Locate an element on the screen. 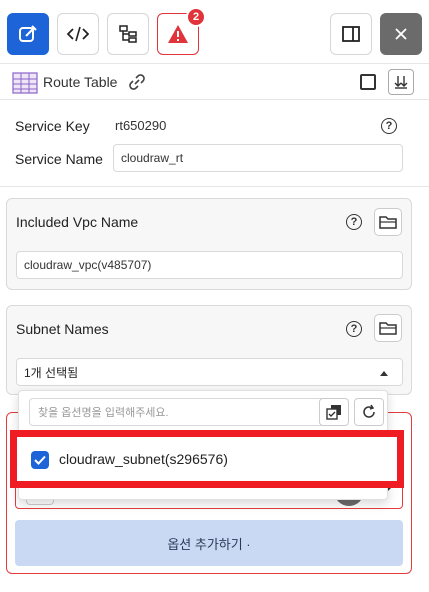  code-icon is located at coordinates (78, 34).